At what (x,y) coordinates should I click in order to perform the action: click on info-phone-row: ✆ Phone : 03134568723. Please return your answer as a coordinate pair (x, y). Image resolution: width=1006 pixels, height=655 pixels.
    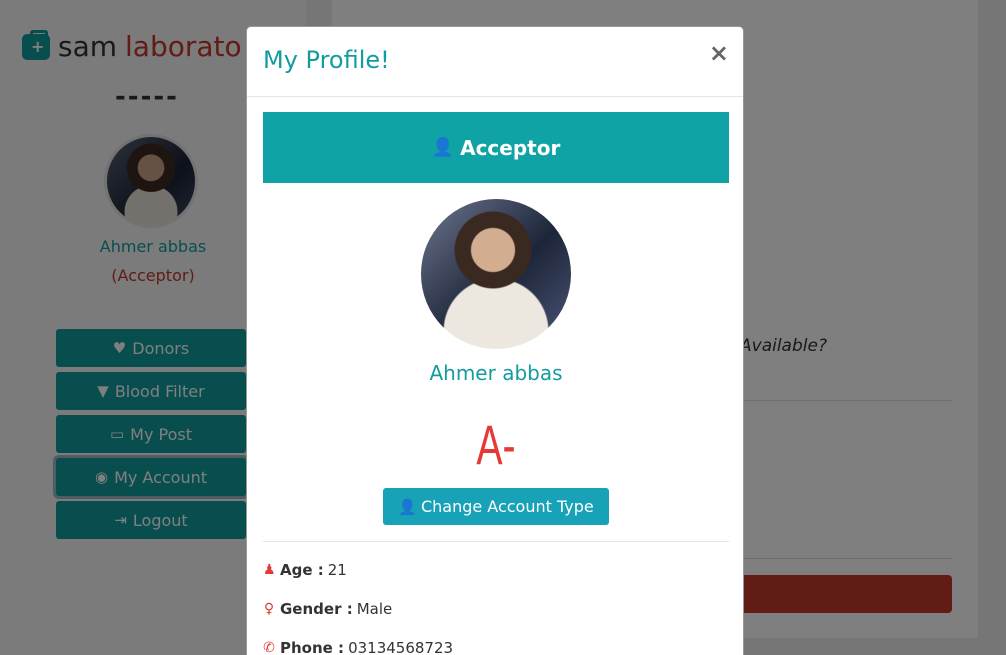
    Looking at the image, I should click on (358, 647).